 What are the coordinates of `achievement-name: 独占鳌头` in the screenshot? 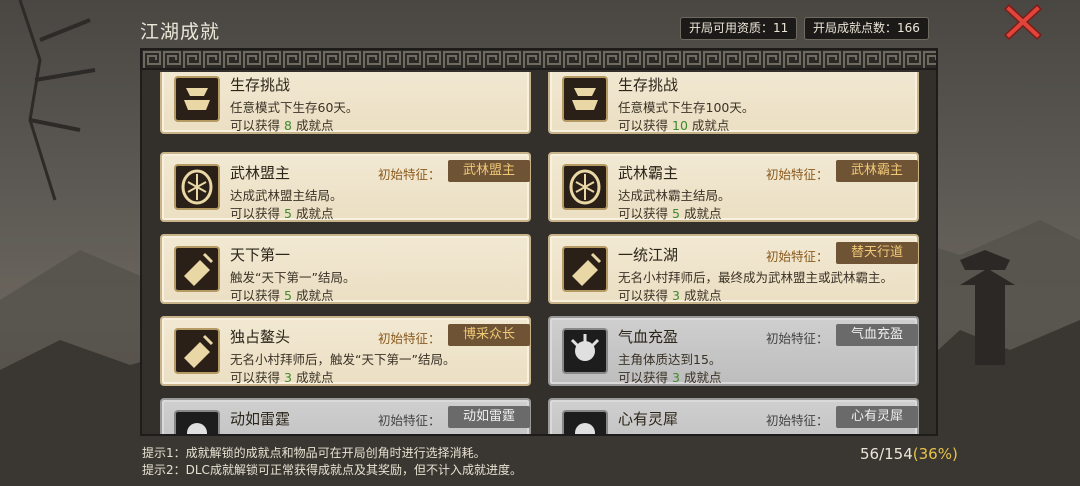 It's located at (260, 337).